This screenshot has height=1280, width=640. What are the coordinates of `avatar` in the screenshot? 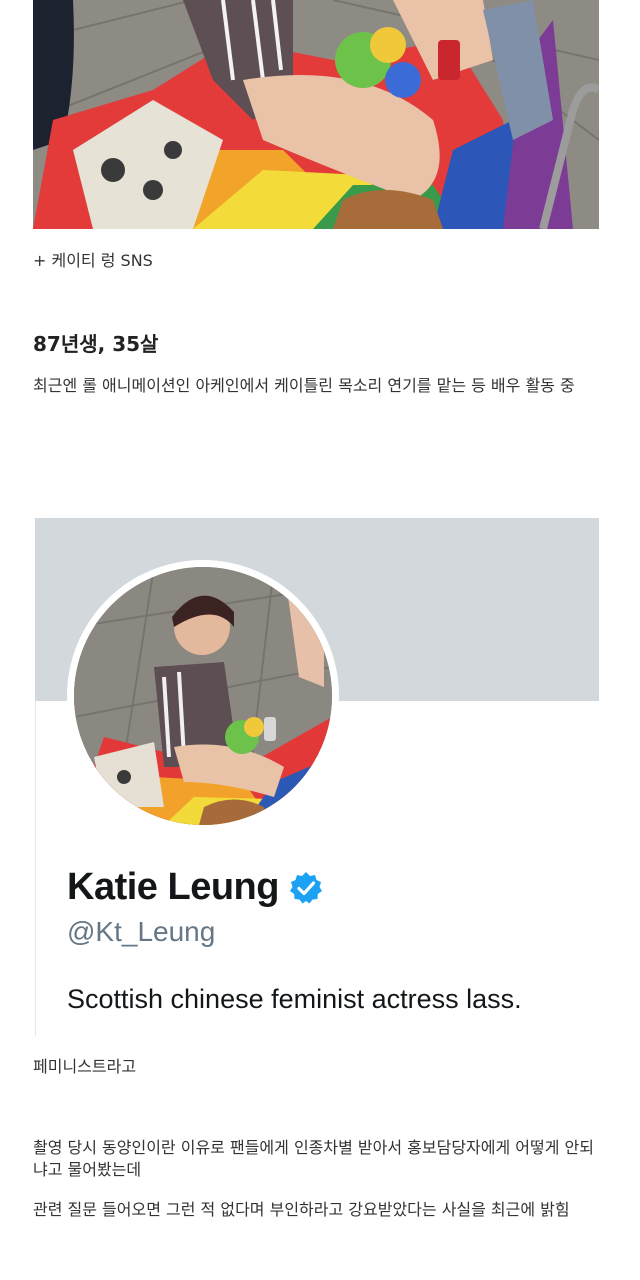 It's located at (203, 696).